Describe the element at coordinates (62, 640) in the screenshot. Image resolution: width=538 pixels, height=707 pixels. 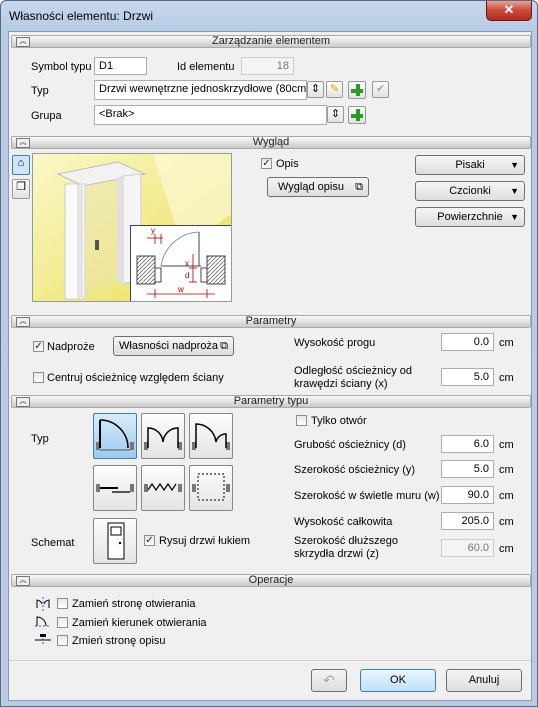
I see `swap-description-side-checkbox` at that location.